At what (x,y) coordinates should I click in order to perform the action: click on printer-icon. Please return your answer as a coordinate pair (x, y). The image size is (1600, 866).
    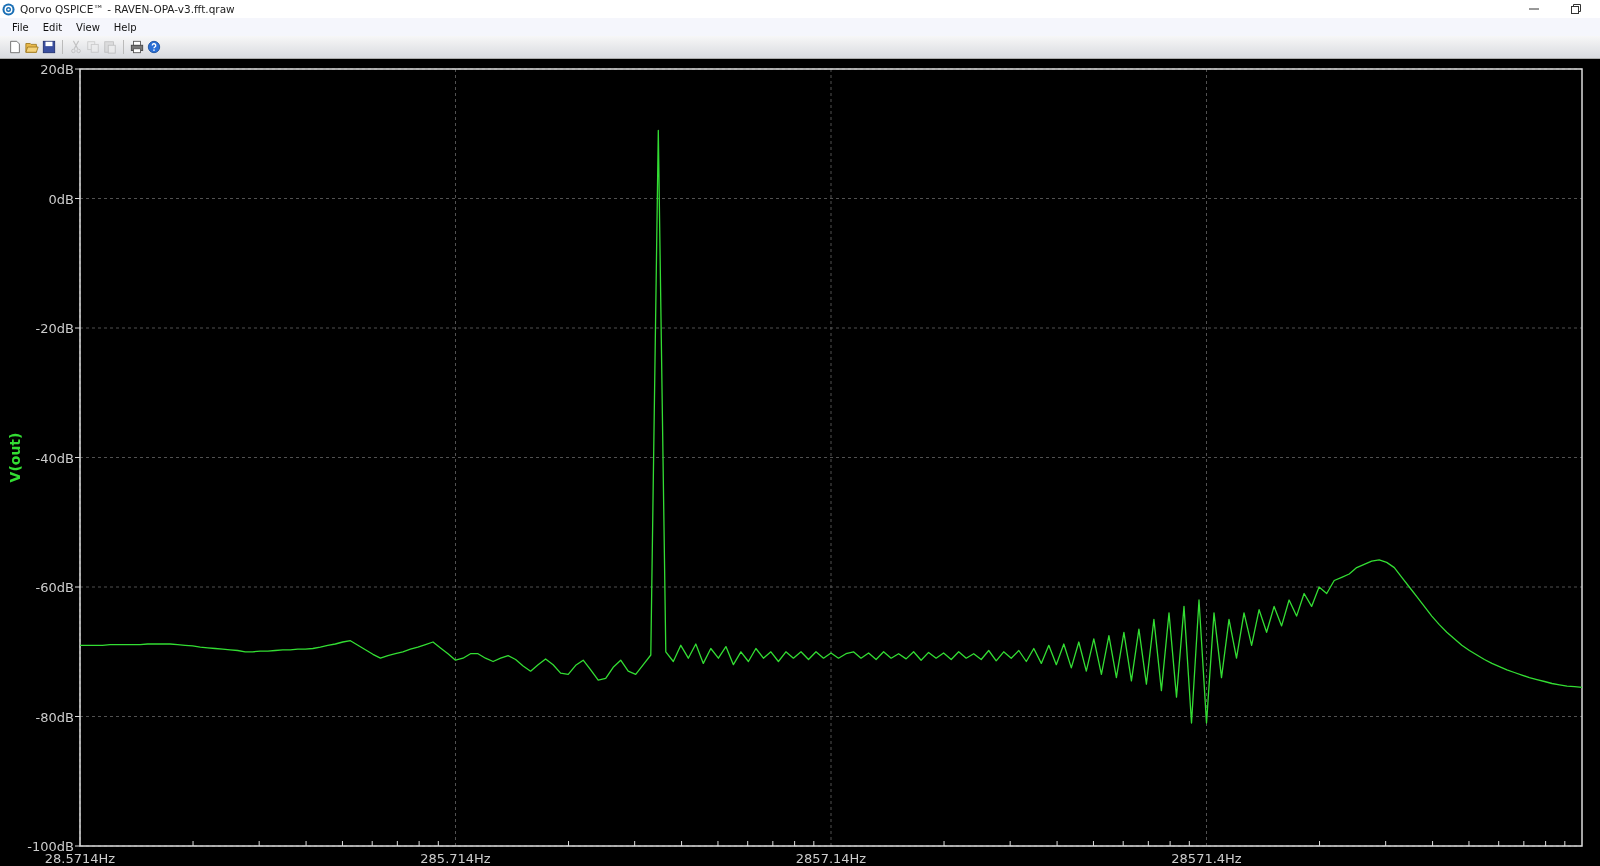
    Looking at the image, I should click on (137, 47).